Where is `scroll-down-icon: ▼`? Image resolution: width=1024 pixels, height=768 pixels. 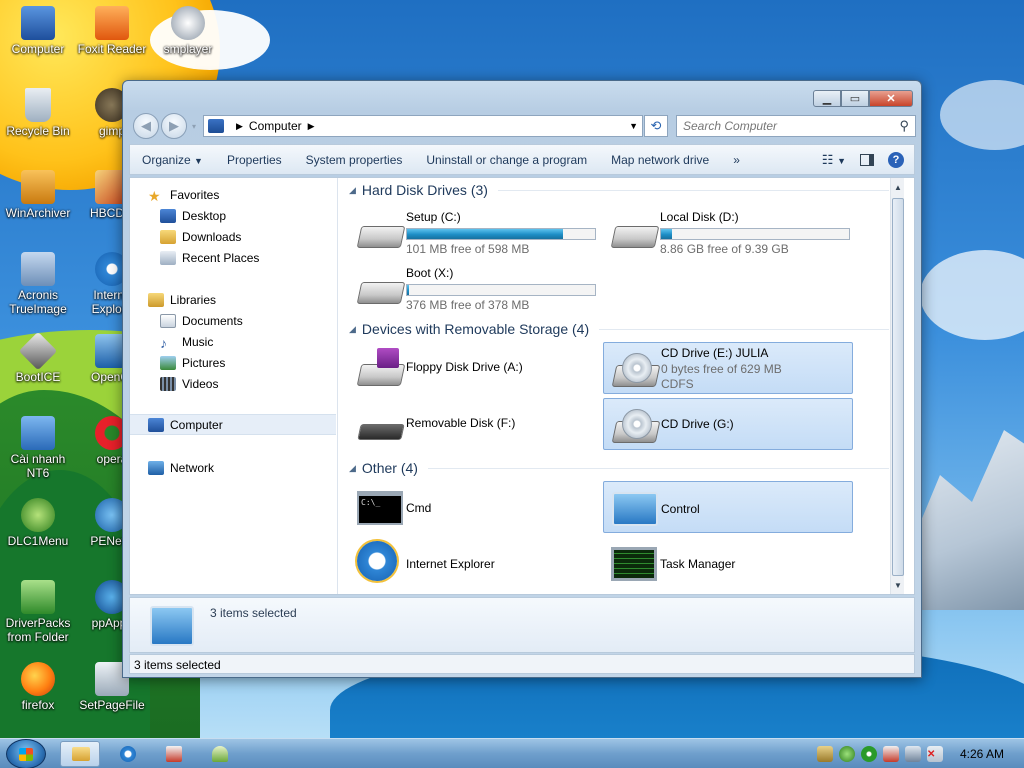 scroll-down-icon: ▼ is located at coordinates (897, 585).